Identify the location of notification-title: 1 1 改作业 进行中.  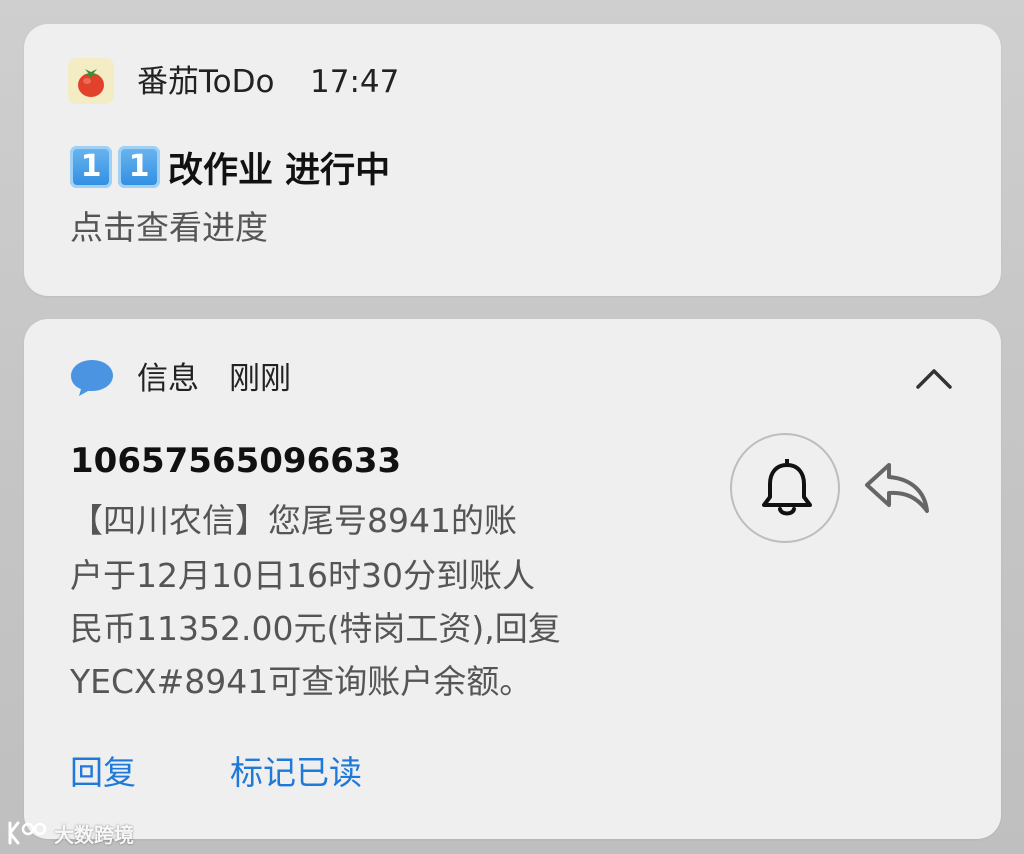
(230, 167).